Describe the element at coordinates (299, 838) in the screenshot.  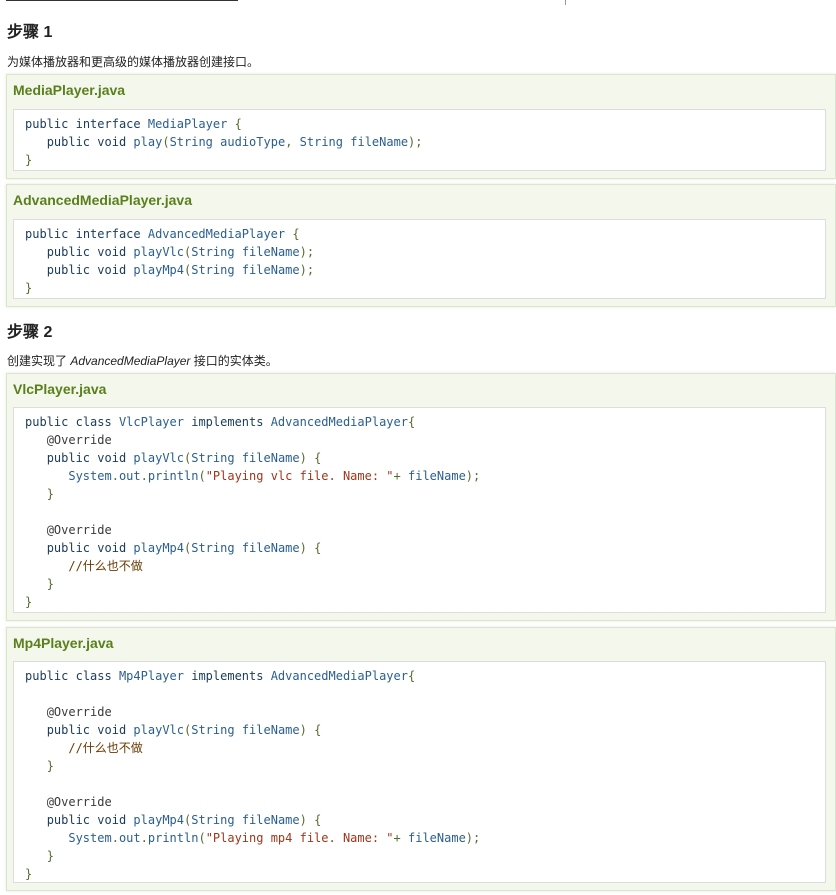
I see `code-string: "Playing mp4 file. Name: "` at that location.